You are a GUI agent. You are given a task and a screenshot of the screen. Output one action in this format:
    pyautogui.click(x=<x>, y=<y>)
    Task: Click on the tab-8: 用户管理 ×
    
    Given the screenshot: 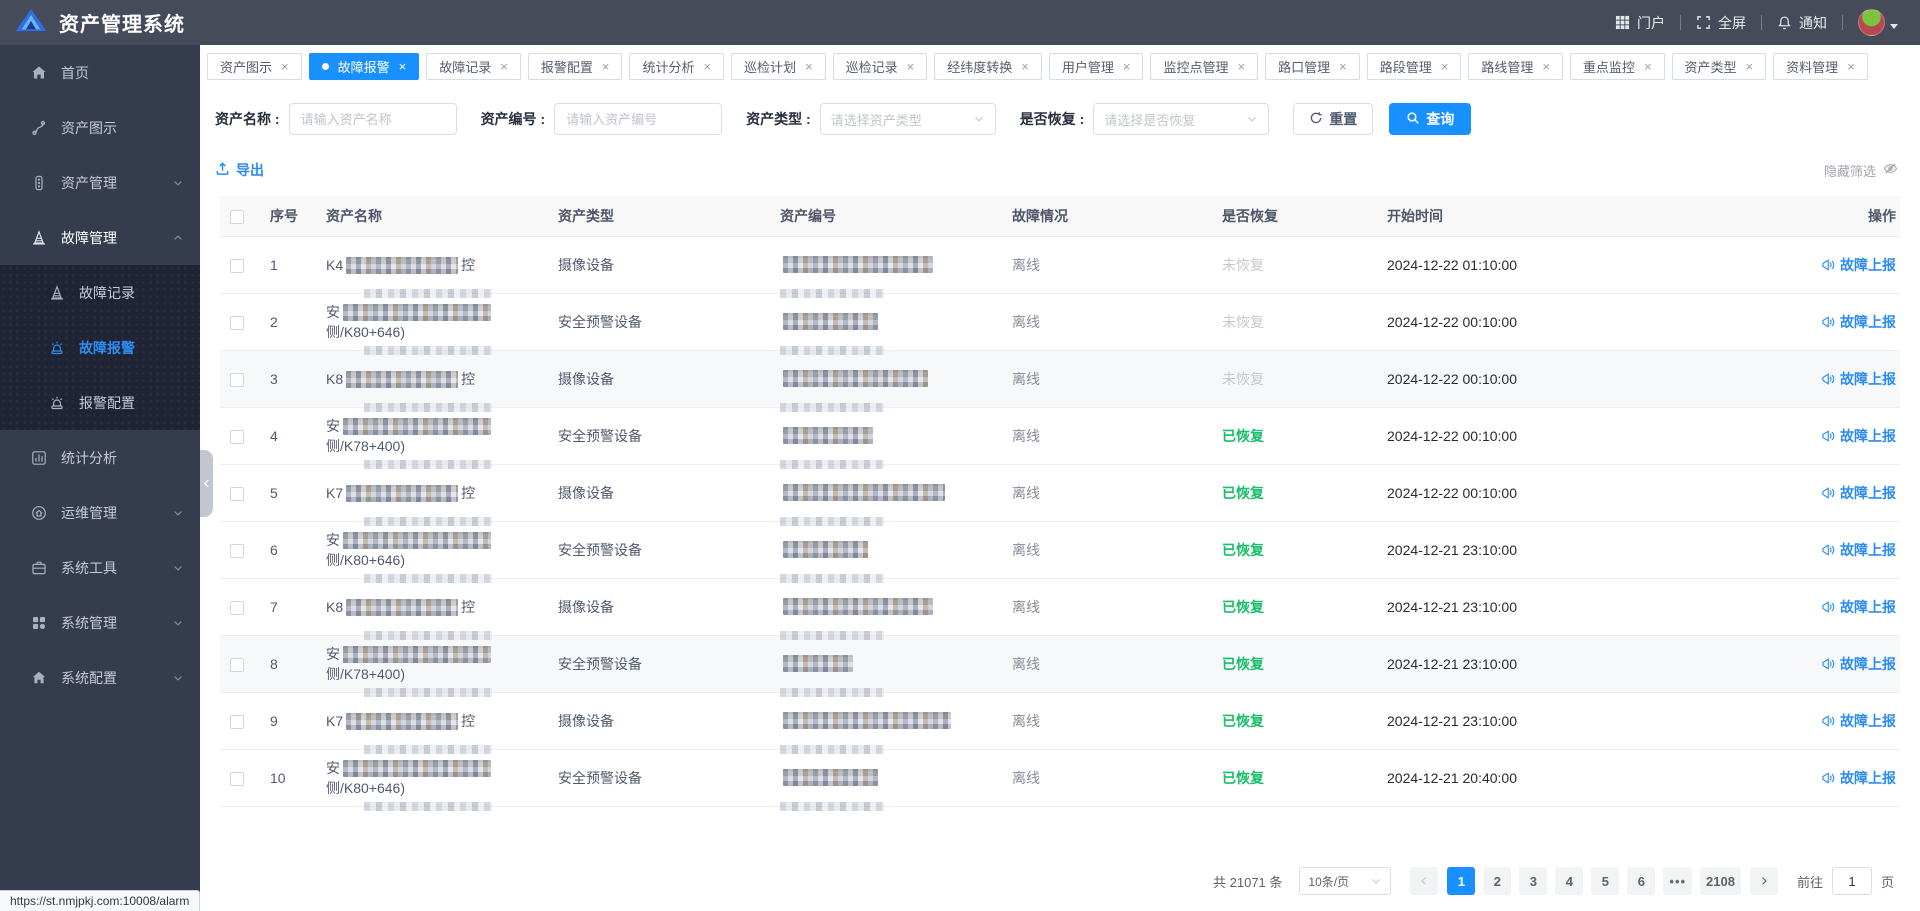 What is the action you would take?
    pyautogui.click(x=1096, y=66)
    